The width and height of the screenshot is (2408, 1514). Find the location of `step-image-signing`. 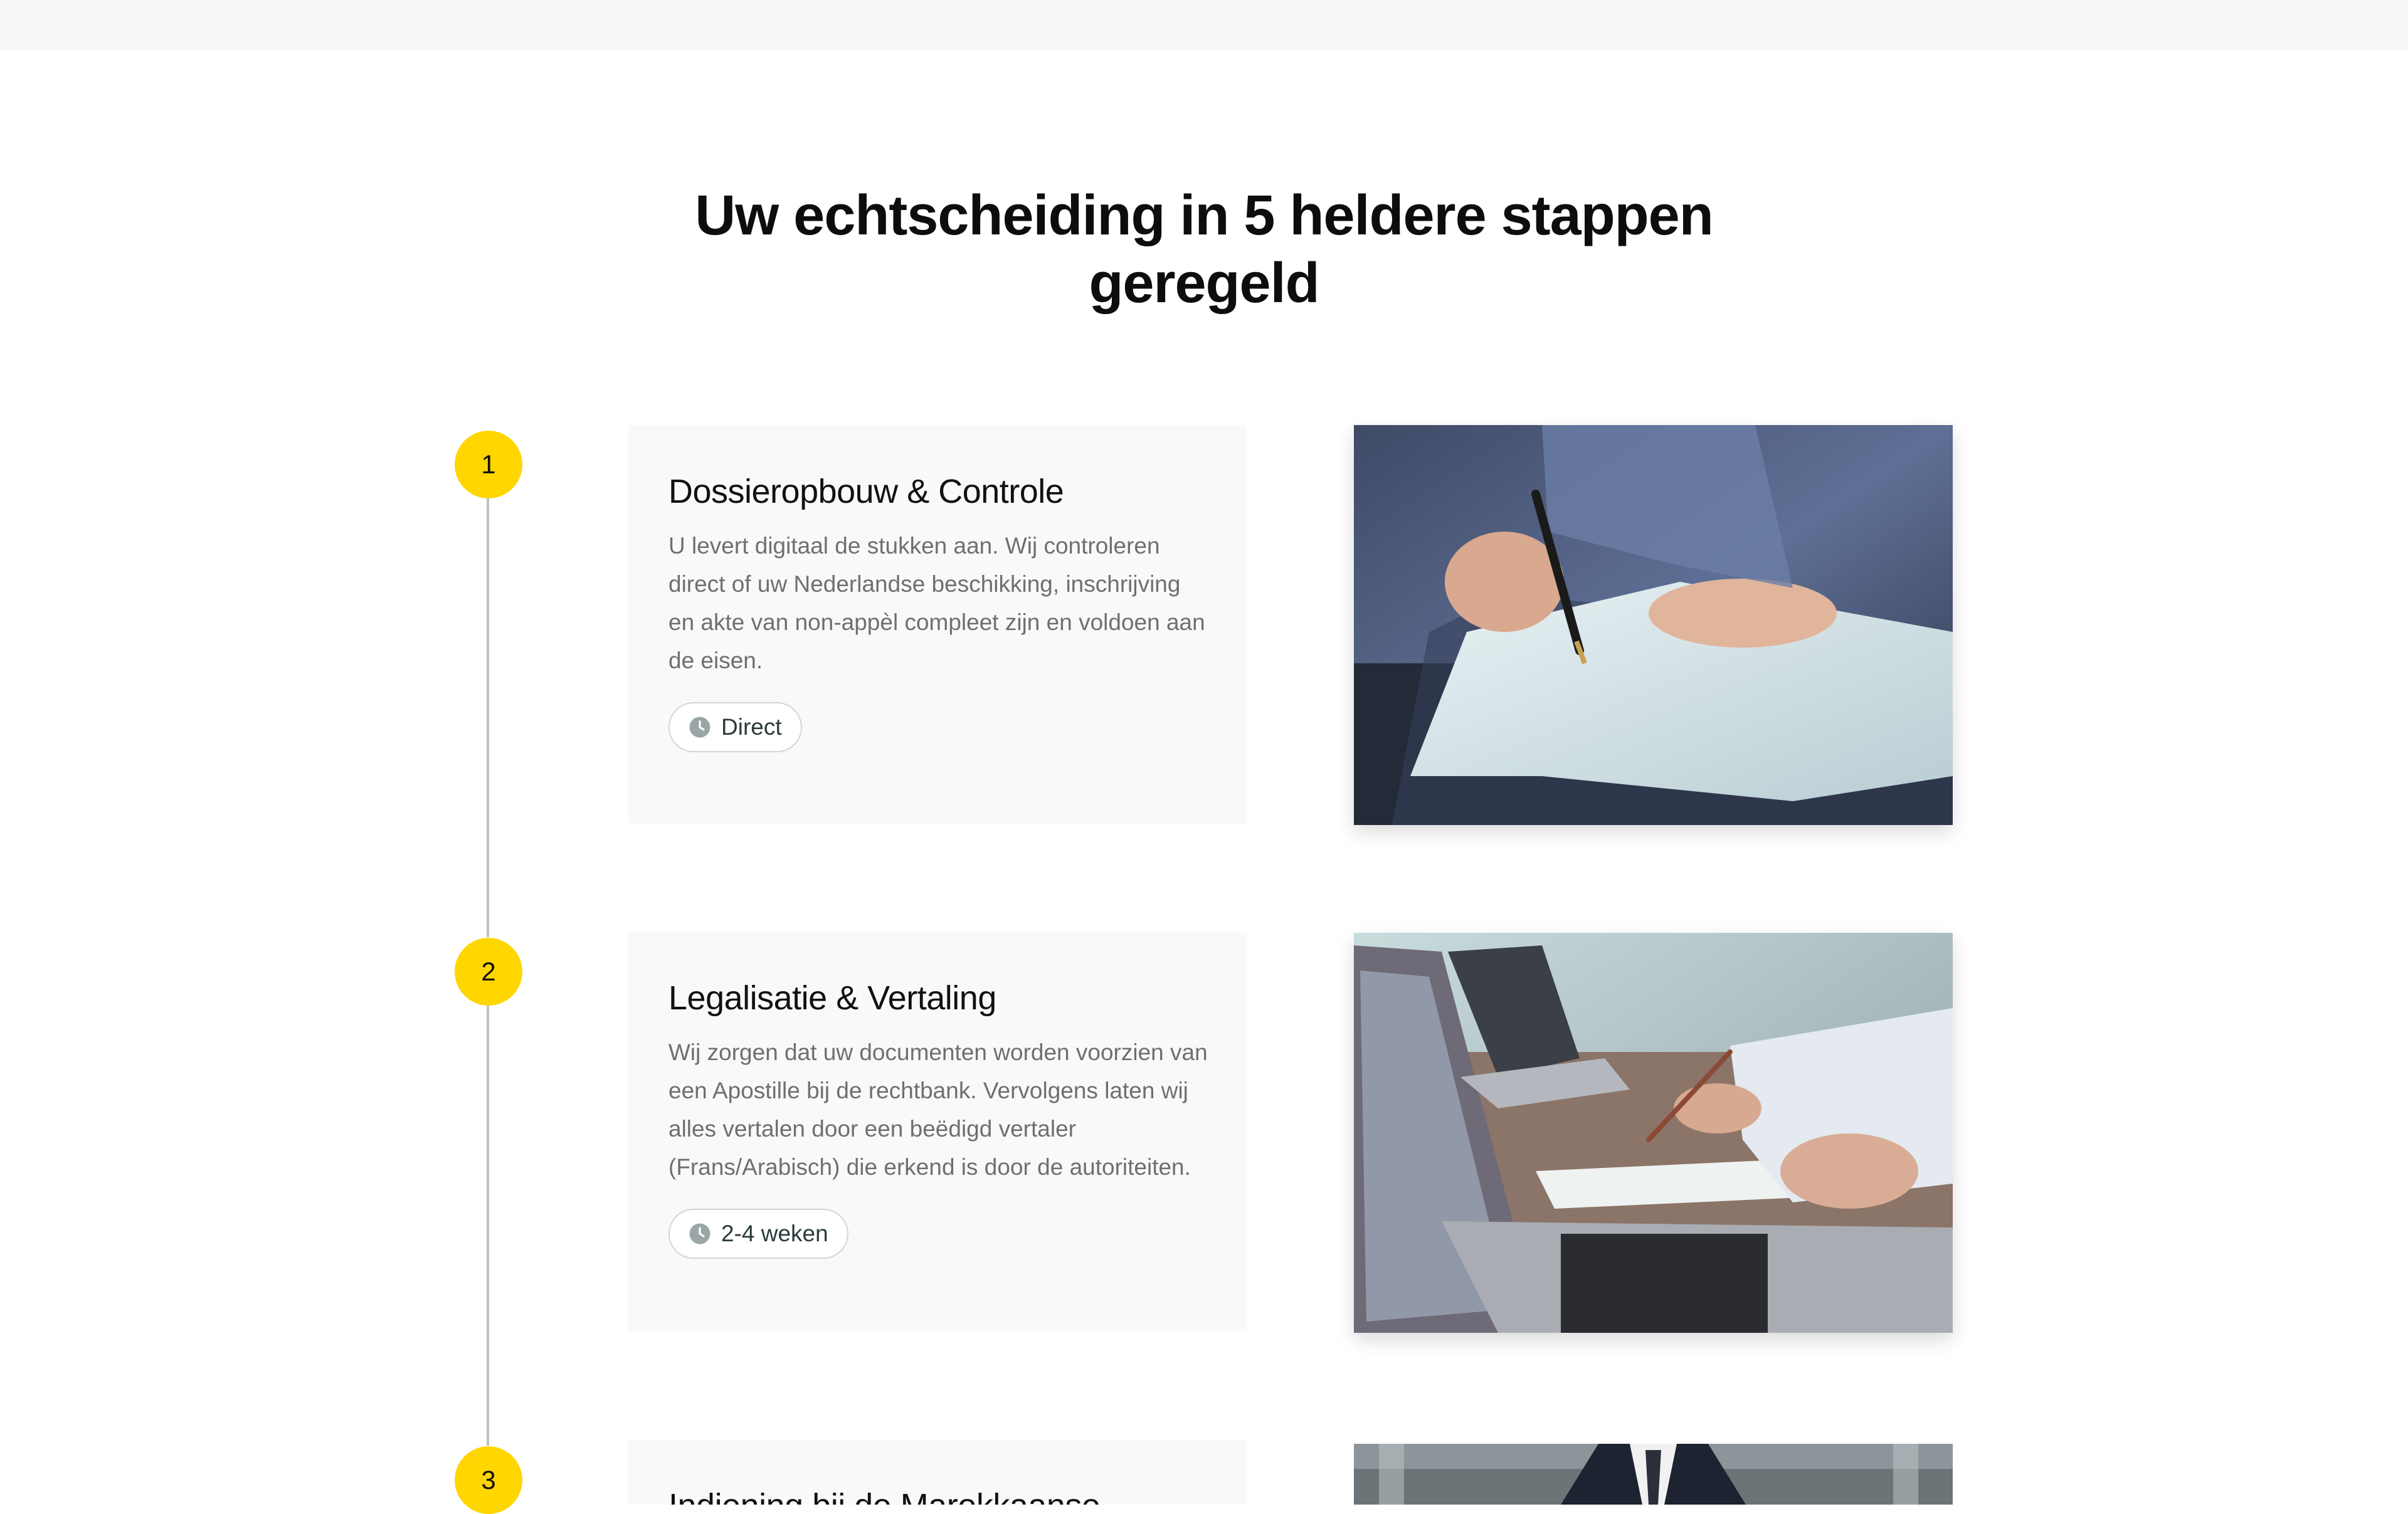

step-image-signing is located at coordinates (1653, 625).